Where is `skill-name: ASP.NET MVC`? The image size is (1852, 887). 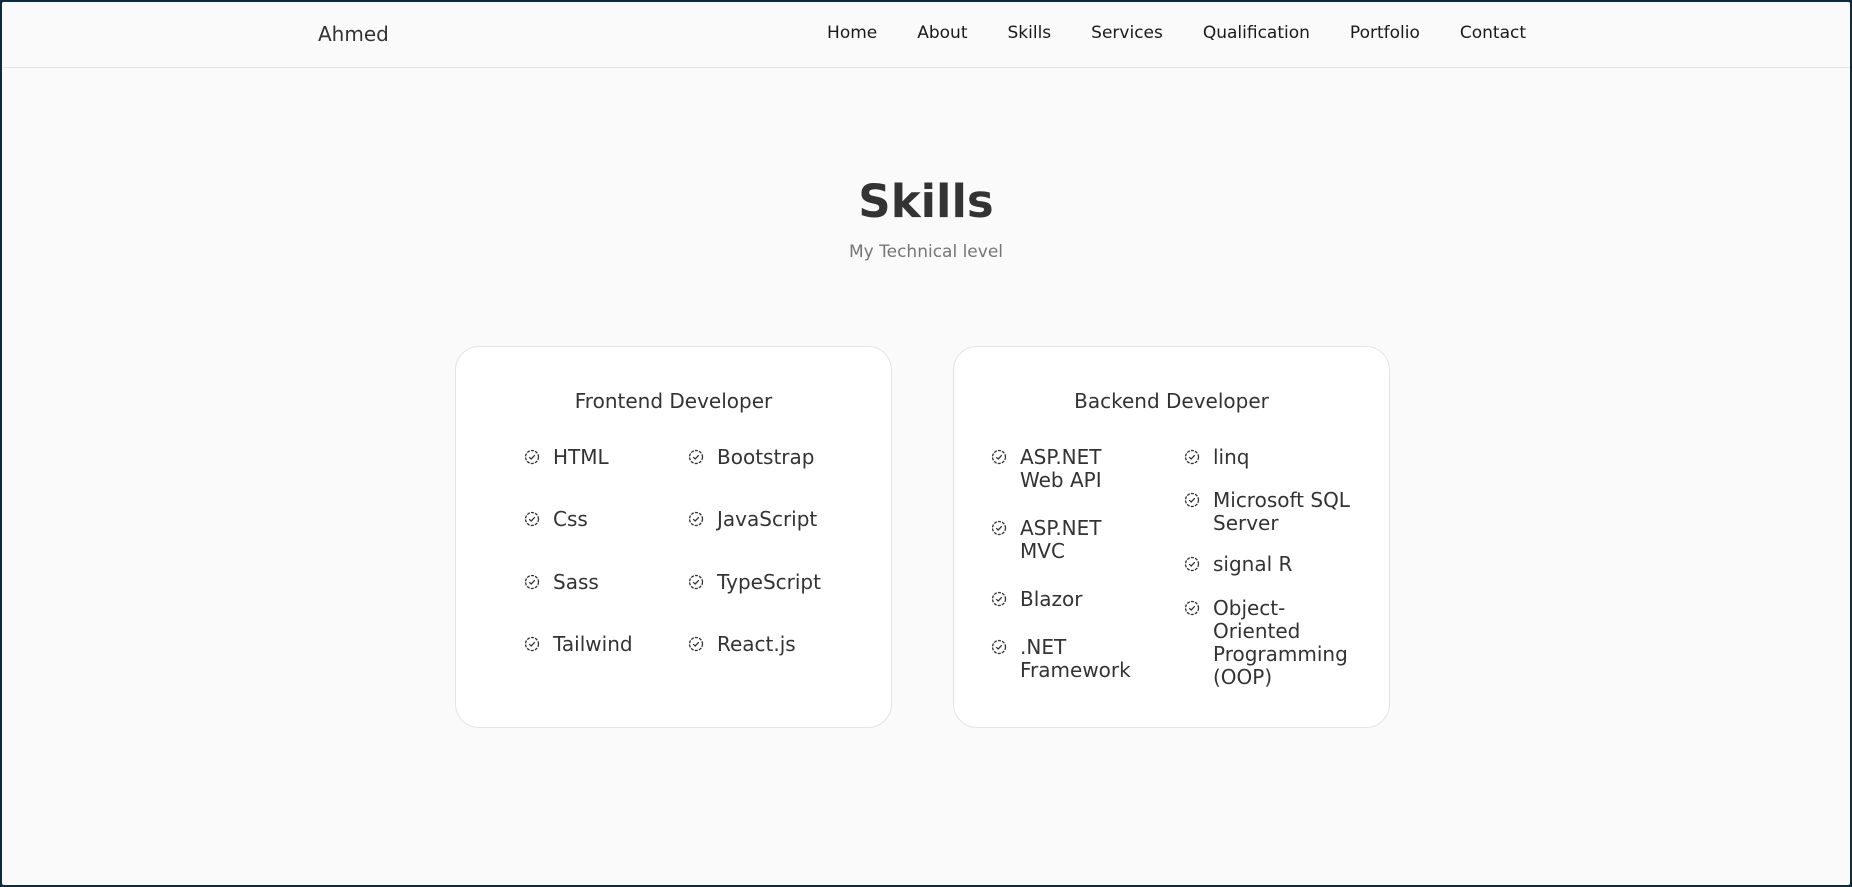 skill-name: ASP.NET MVC is located at coordinates (1061, 539).